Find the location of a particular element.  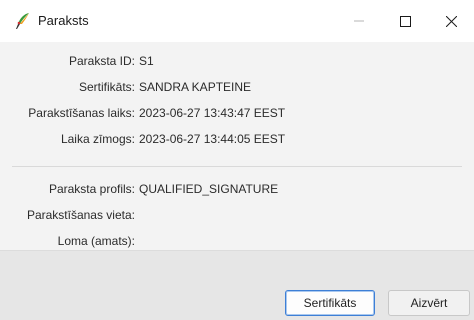

field-certificate: Sertifikāts: SANDRA KAPTEINE is located at coordinates (237, 89).